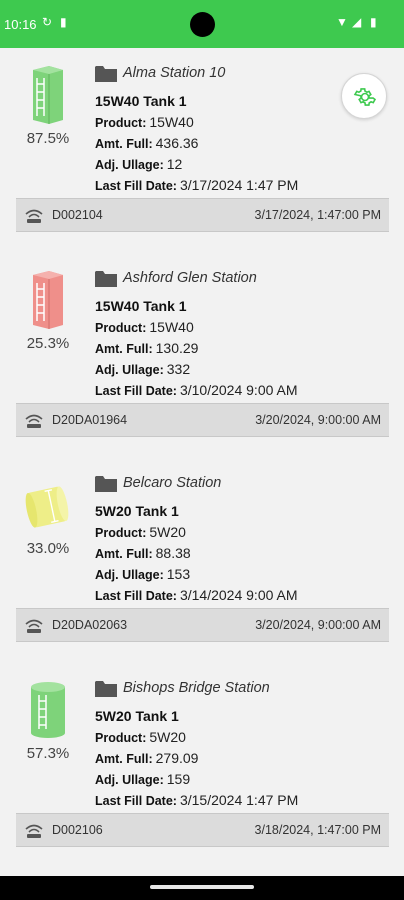  I want to click on ullage-field: Adj. Ullage: 332, so click(143, 369).